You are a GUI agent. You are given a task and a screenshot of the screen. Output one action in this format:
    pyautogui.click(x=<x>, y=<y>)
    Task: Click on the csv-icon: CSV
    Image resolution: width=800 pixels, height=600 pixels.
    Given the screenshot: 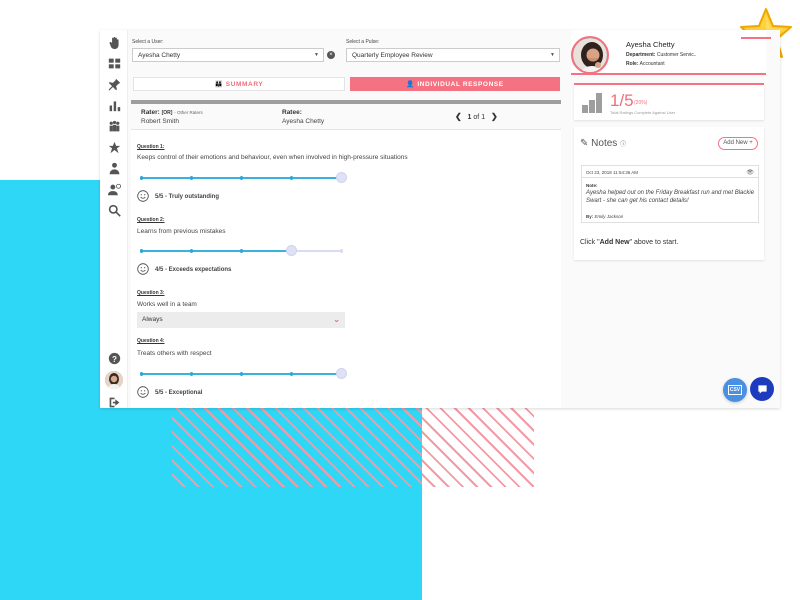 What is the action you would take?
    pyautogui.click(x=735, y=390)
    